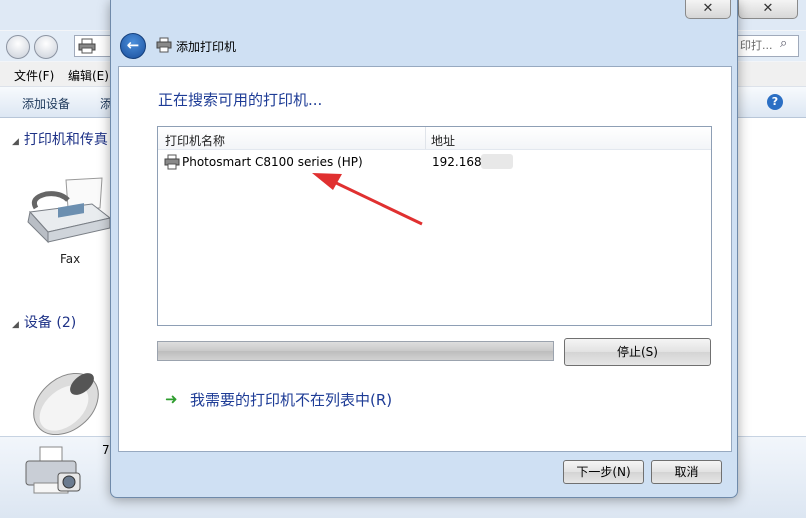 Image resolution: width=806 pixels, height=518 pixels. Describe the element at coordinates (783, 43) in the screenshot. I see `search-icon: ⌕` at that location.